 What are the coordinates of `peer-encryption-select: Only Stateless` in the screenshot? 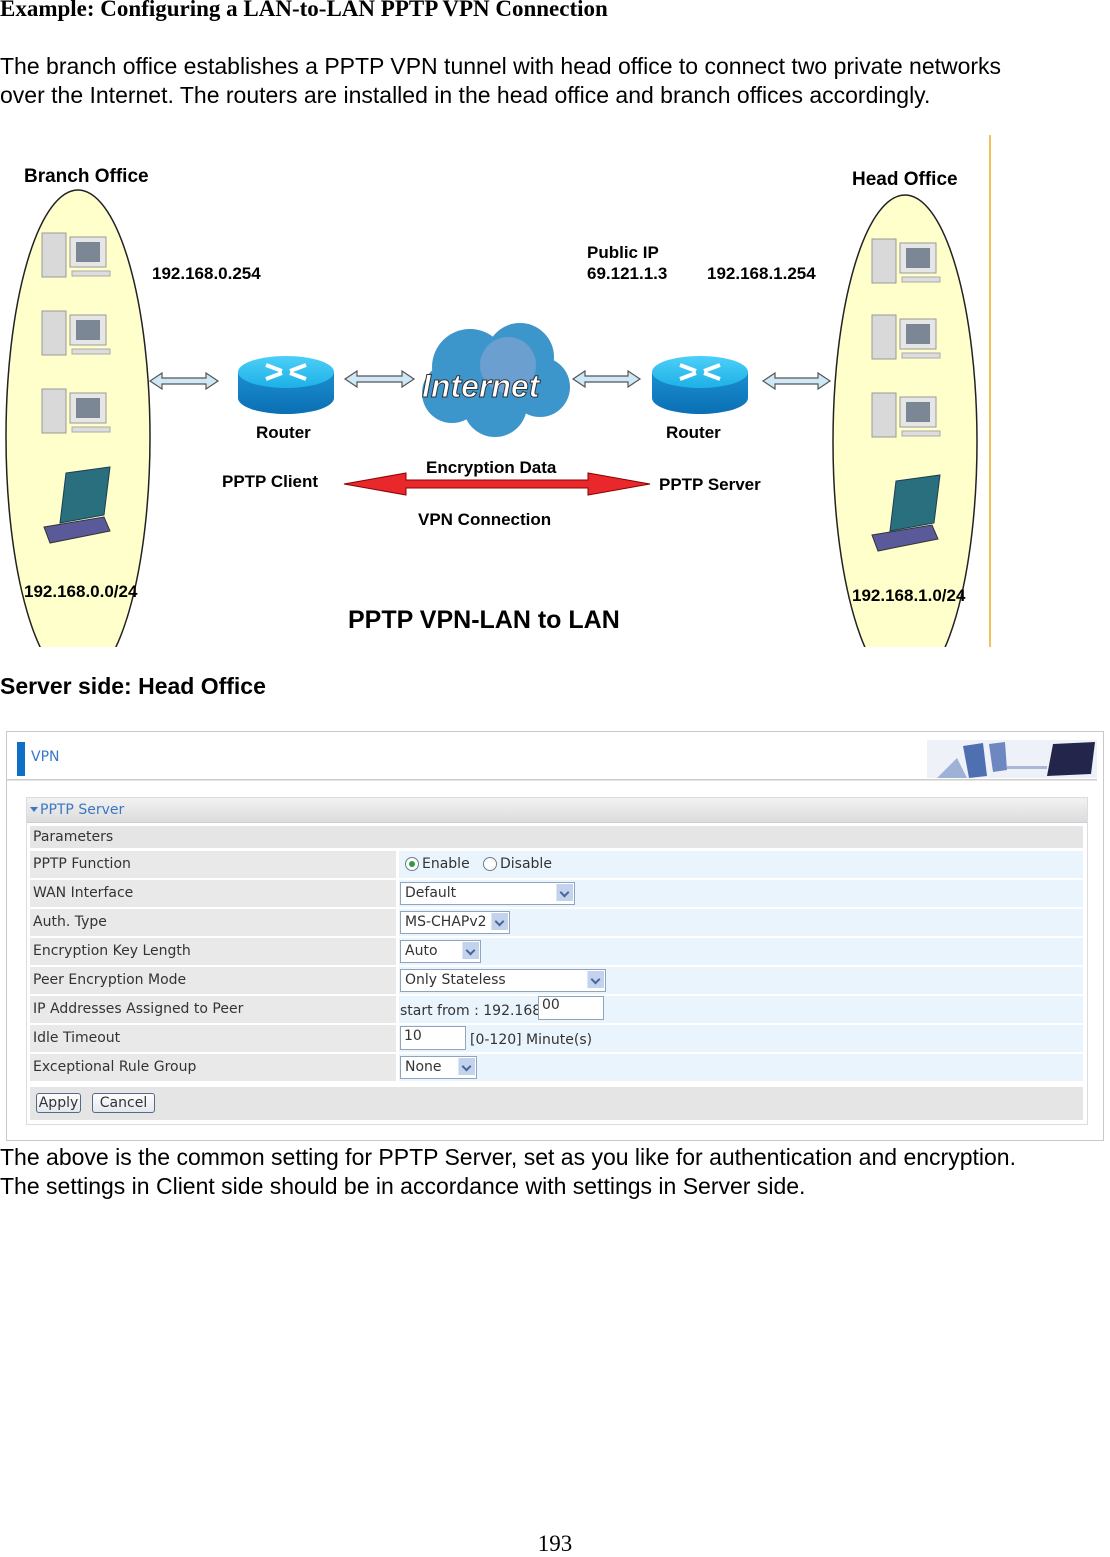 It's located at (503, 980).